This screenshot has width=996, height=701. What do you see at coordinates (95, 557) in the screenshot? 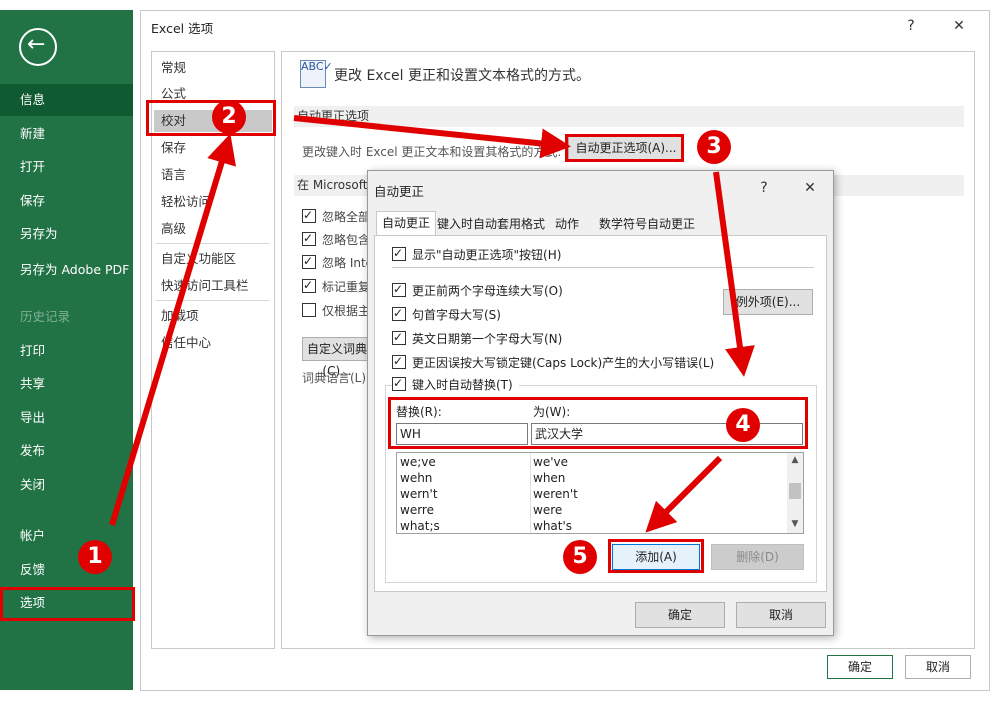
I see `step-badge-1: 1` at bounding box center [95, 557].